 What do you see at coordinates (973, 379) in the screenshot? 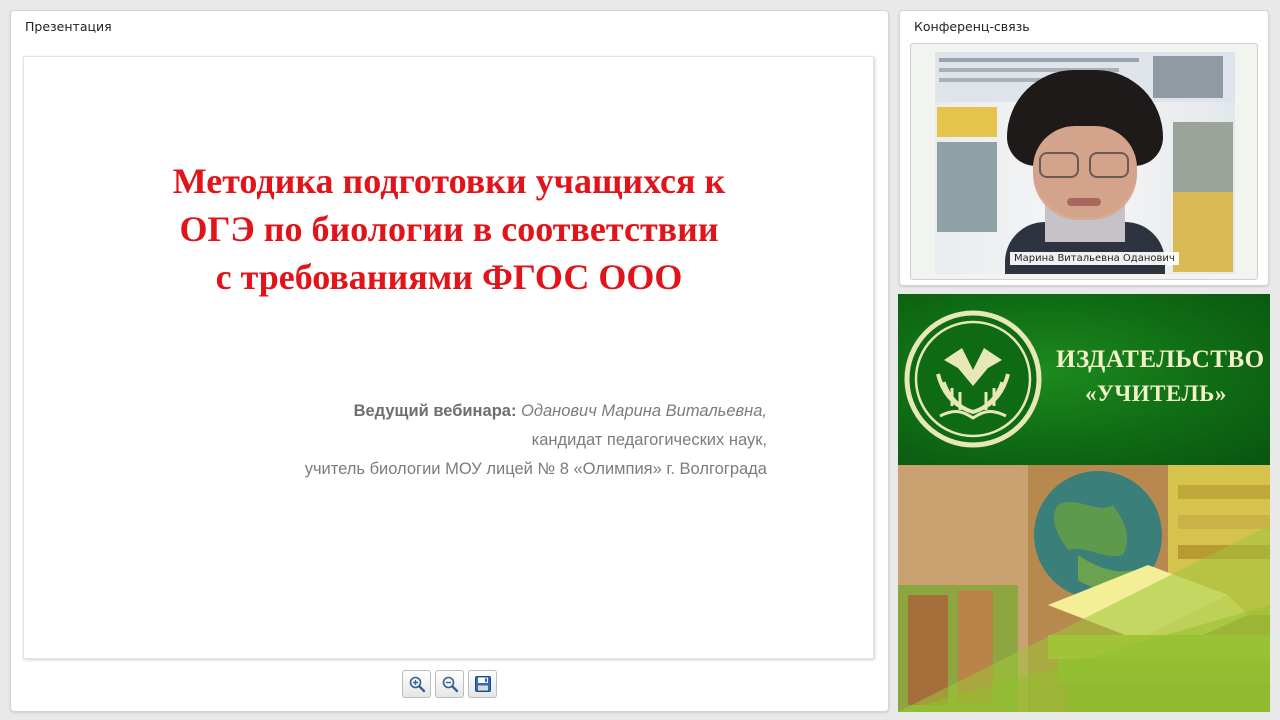
I see `publisher-logo-icon` at bounding box center [973, 379].